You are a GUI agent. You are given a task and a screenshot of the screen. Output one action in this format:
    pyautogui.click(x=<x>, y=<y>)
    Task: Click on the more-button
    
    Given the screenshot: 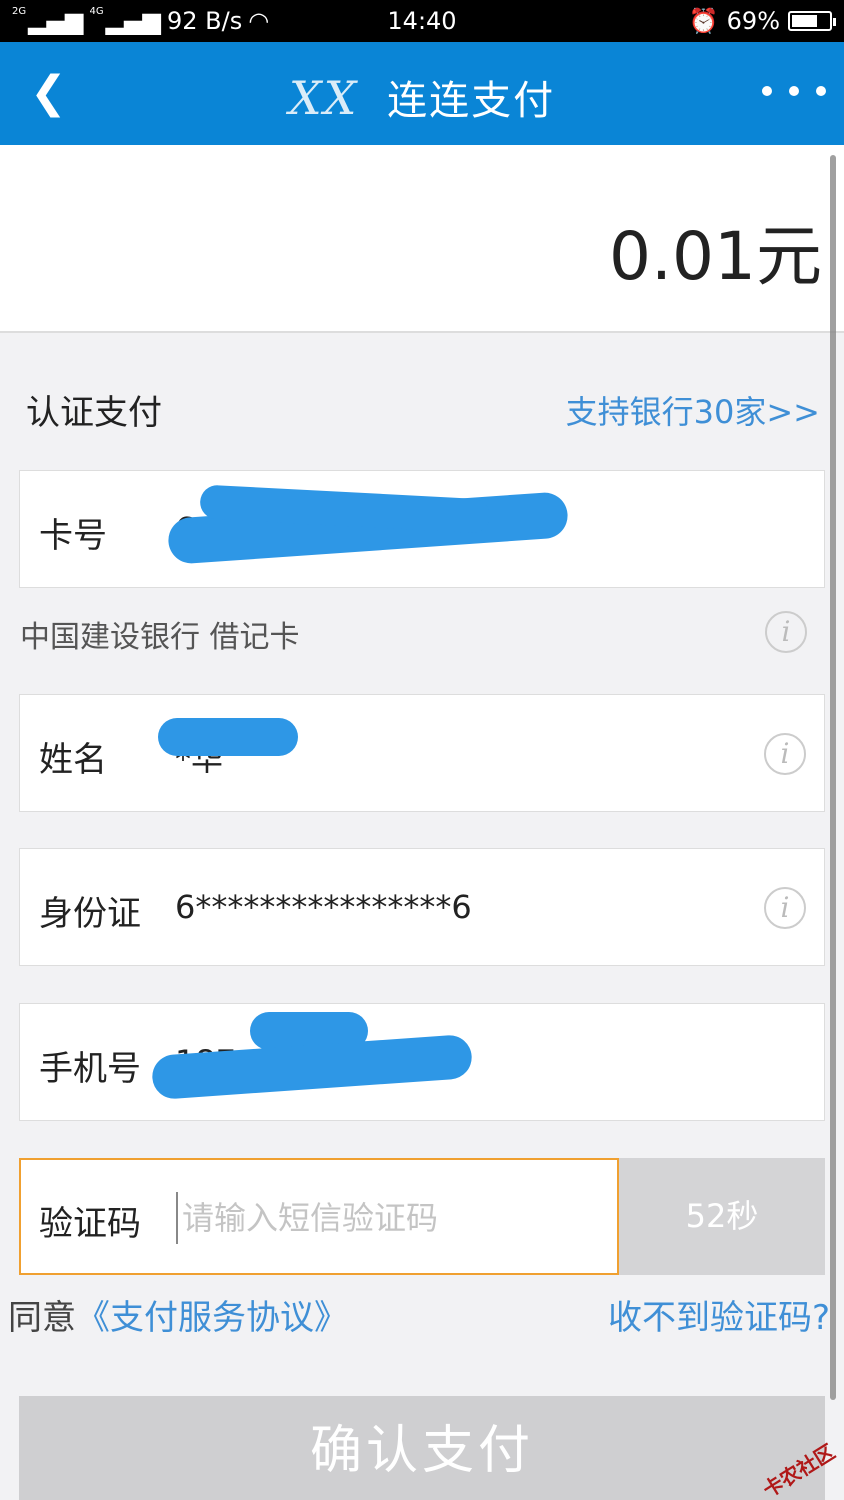 What is the action you would take?
    pyautogui.click(x=794, y=93)
    